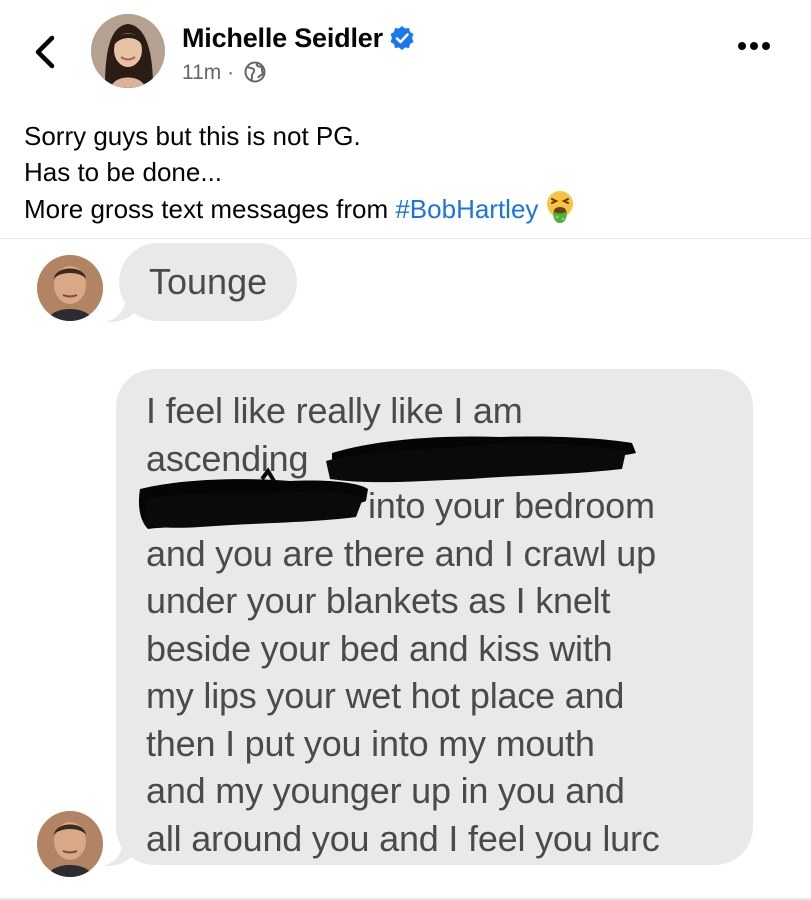  What do you see at coordinates (378, 600) in the screenshot?
I see `message-line: under your blankets as I knelt` at bounding box center [378, 600].